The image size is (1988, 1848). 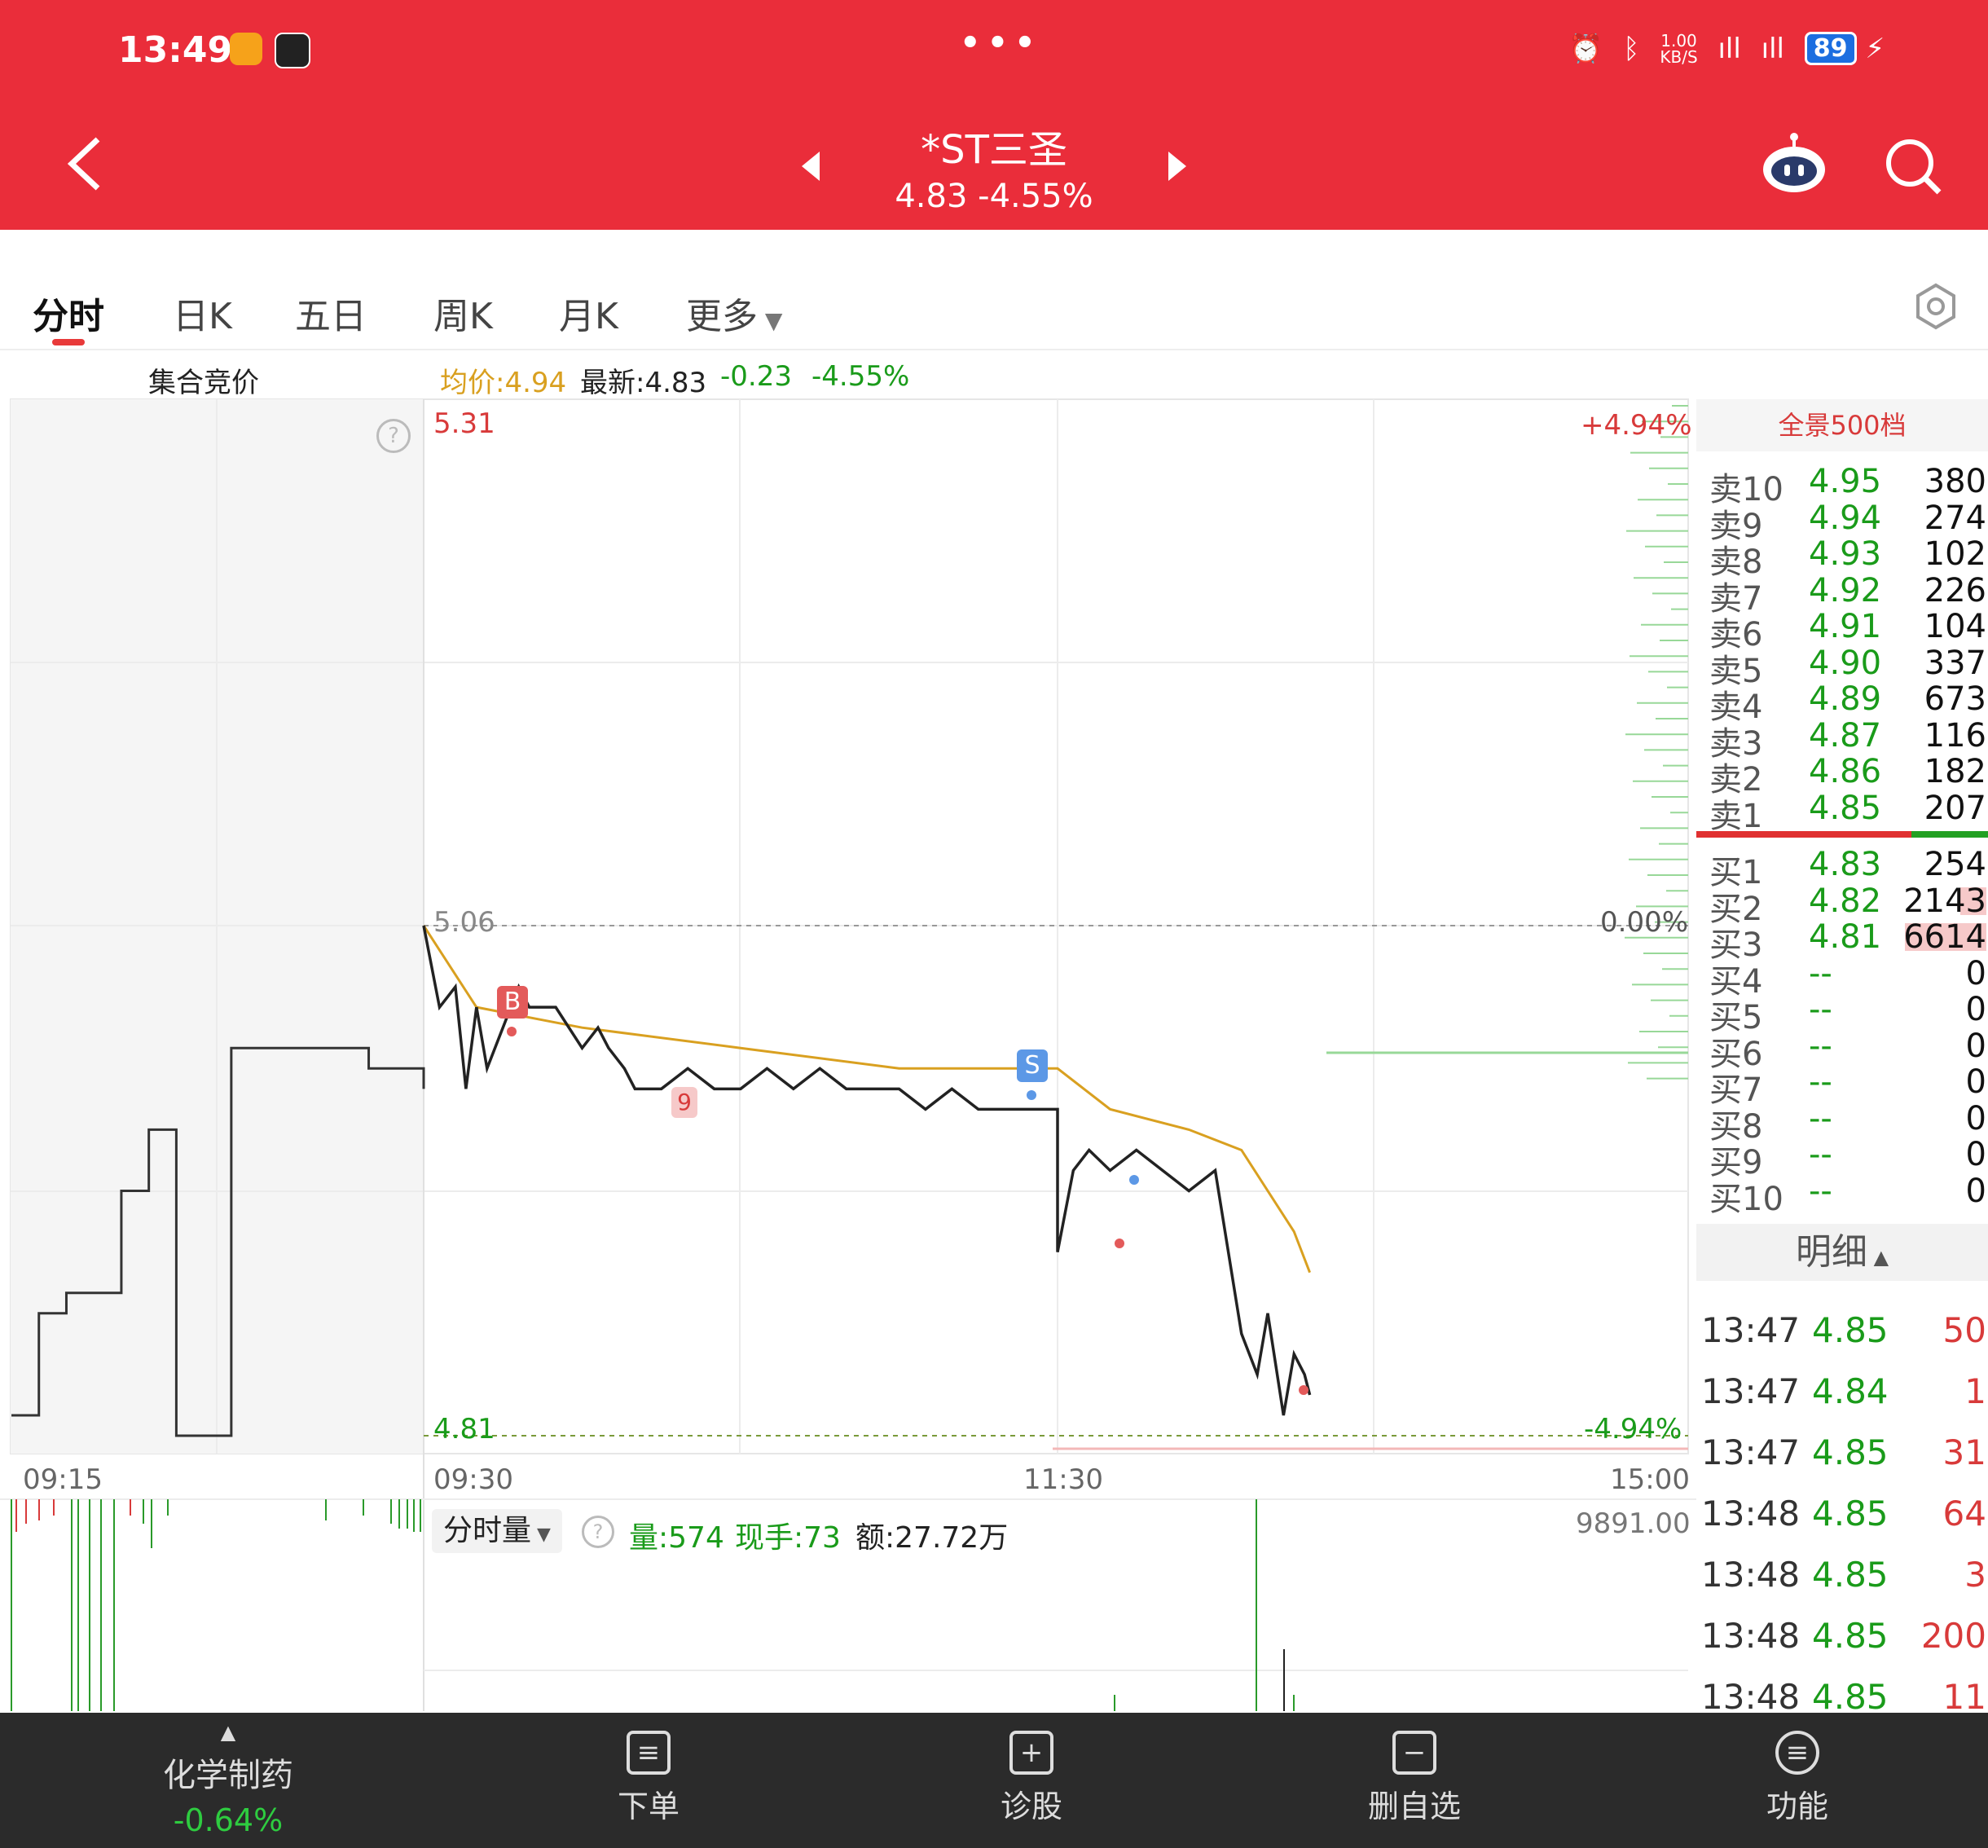 What do you see at coordinates (1847, 1123) in the screenshot?
I see `bid-row: 买8 -- 0` at bounding box center [1847, 1123].